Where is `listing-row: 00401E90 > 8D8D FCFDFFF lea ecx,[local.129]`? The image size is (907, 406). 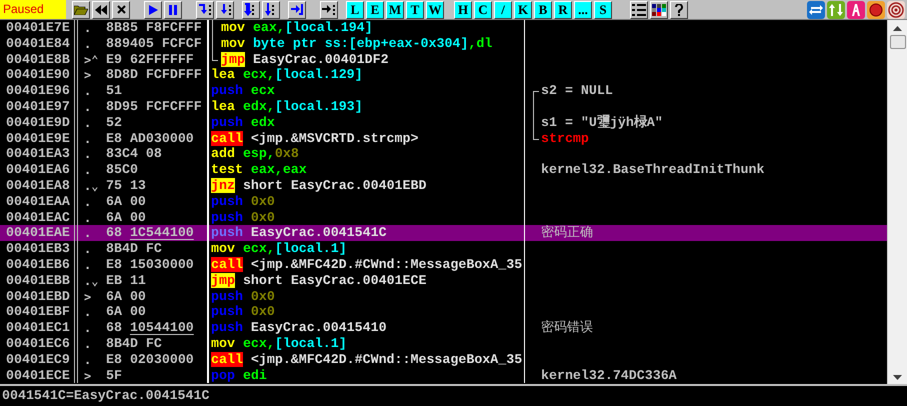
listing-row: 00401E90 > 8D8D FCFDFFF lea ecx,[local.129] is located at coordinates (443, 75).